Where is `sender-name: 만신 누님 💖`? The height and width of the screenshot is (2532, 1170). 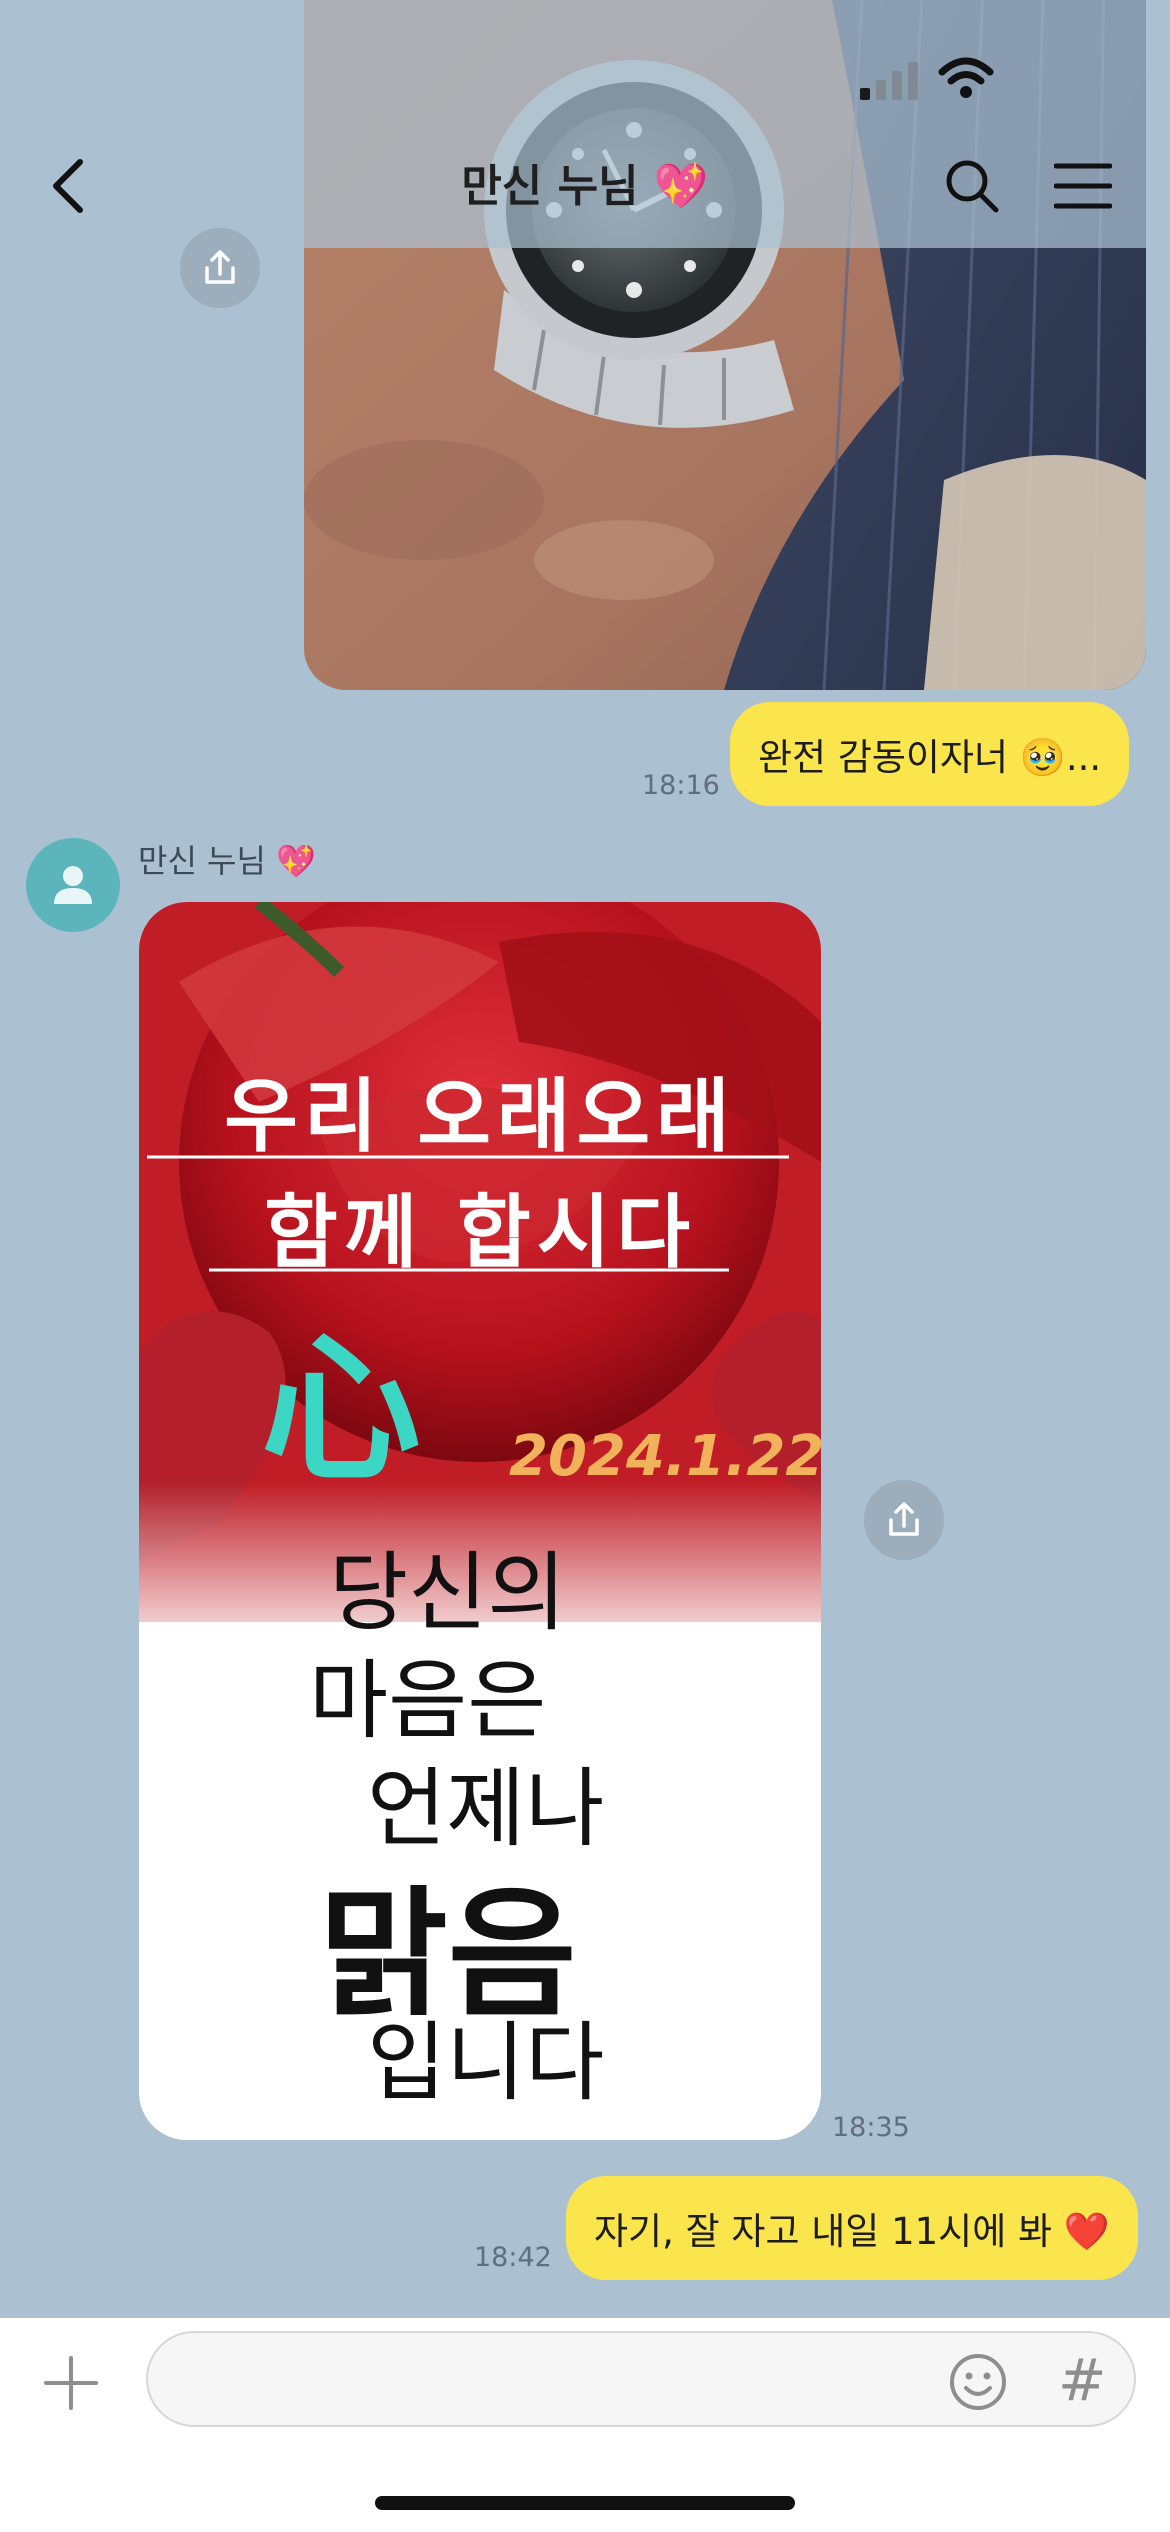
sender-name: 만신 누님 💖 is located at coordinates (227, 859).